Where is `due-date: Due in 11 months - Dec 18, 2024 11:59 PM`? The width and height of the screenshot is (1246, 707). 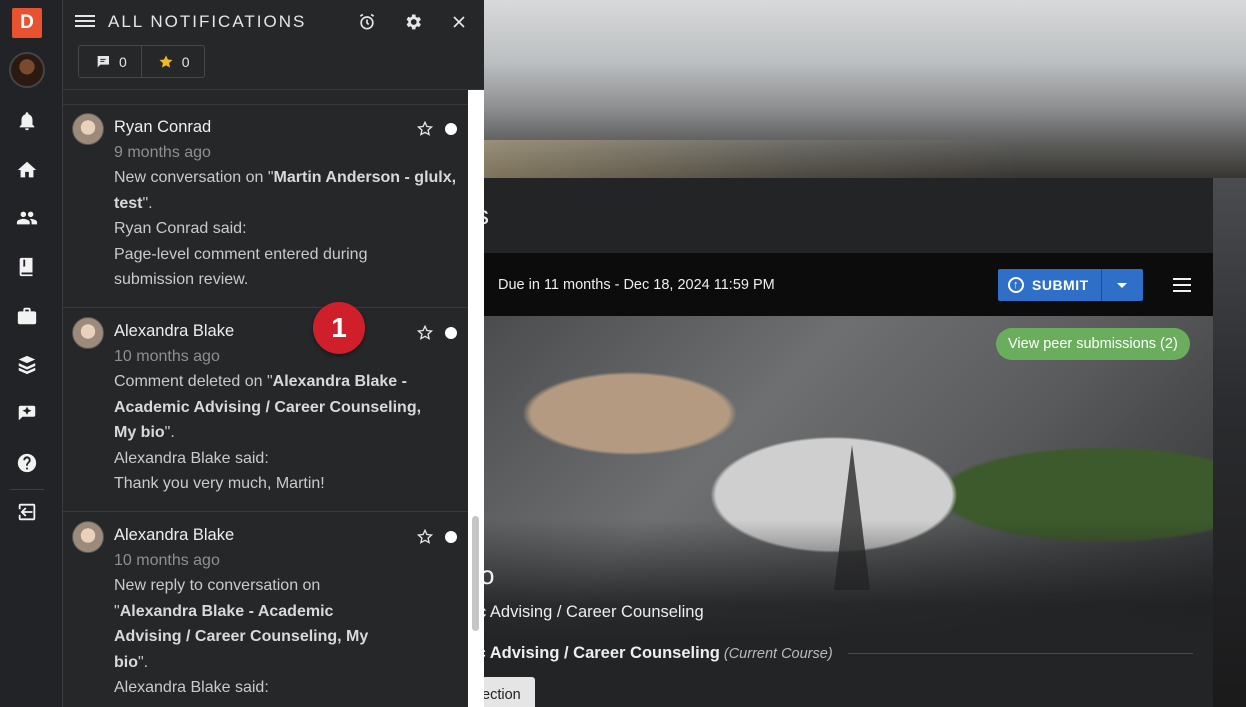
due-date: Due in 11 months - Dec 18, 2024 11:59 PM is located at coordinates (636, 285).